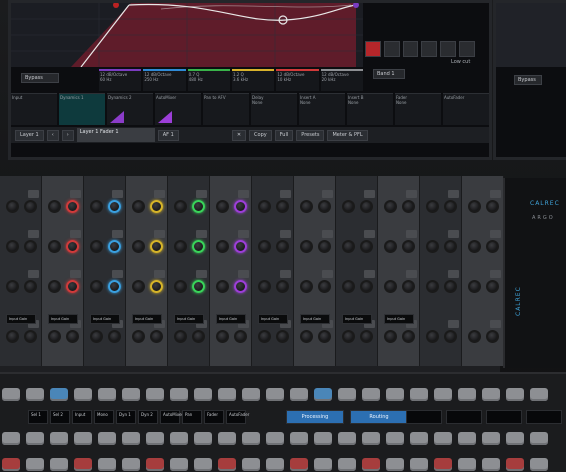 The width and height of the screenshot is (566, 472). Describe the element at coordinates (226, 109) in the screenshot. I see `strip-tab-pan: Pan to AFV` at that location.